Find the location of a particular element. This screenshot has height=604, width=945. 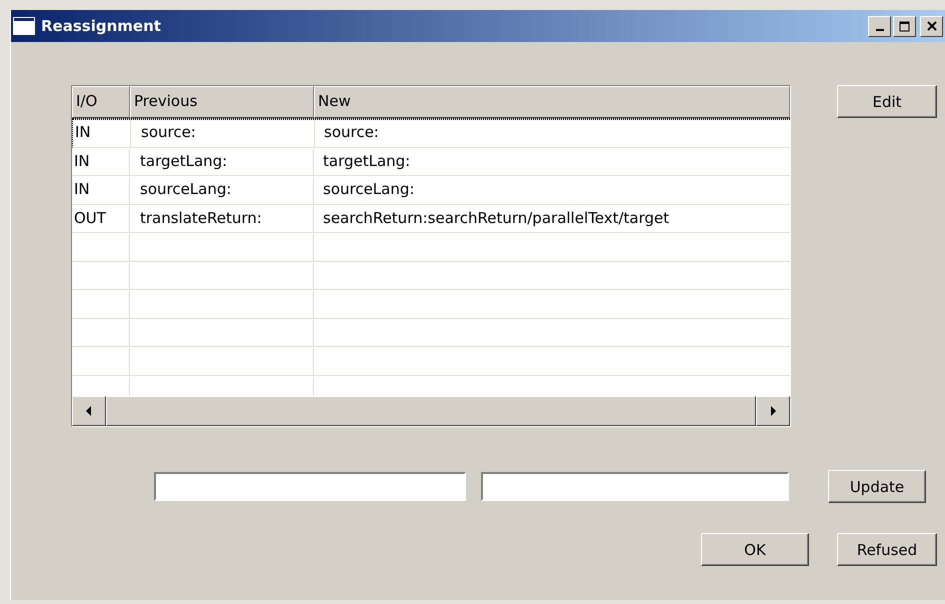

column-header: I/O is located at coordinates (101, 102).